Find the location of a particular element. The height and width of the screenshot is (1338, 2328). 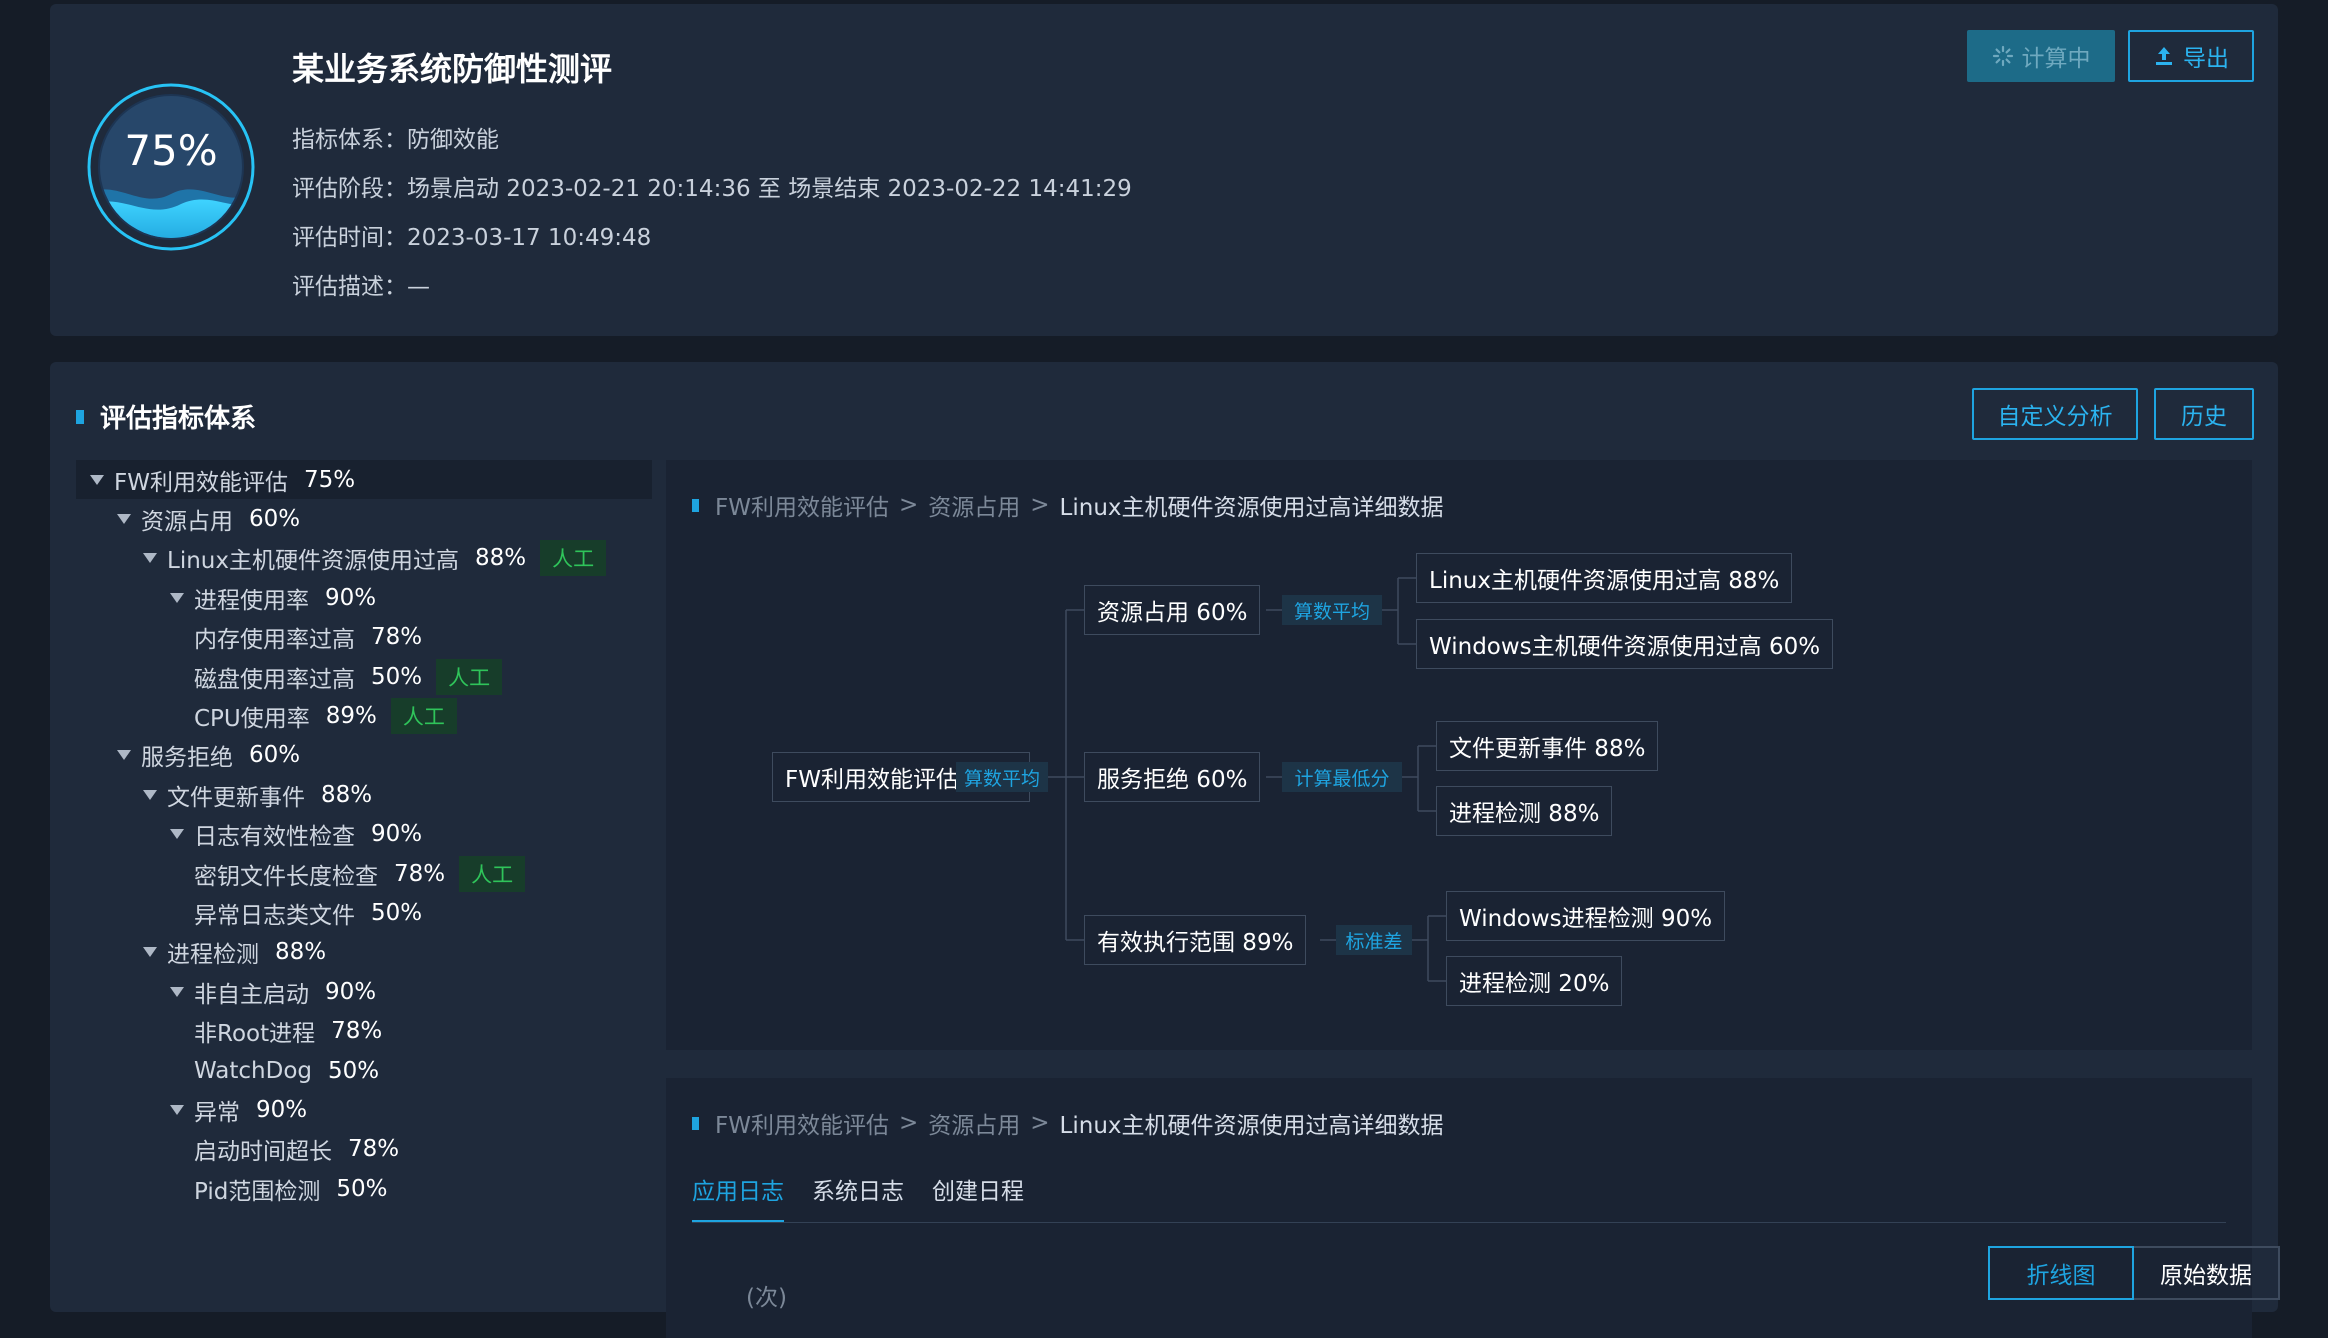

tree-node: 内存使用率过高 78% is located at coordinates (364, 637).